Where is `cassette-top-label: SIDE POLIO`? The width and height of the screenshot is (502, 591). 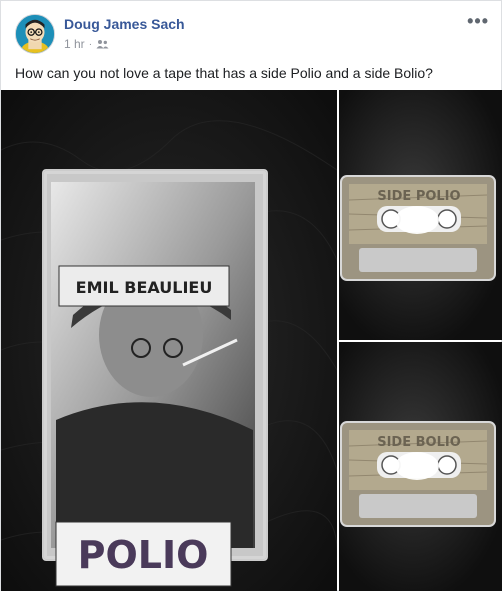
cassette-top-label: SIDE POLIO is located at coordinates (418, 196).